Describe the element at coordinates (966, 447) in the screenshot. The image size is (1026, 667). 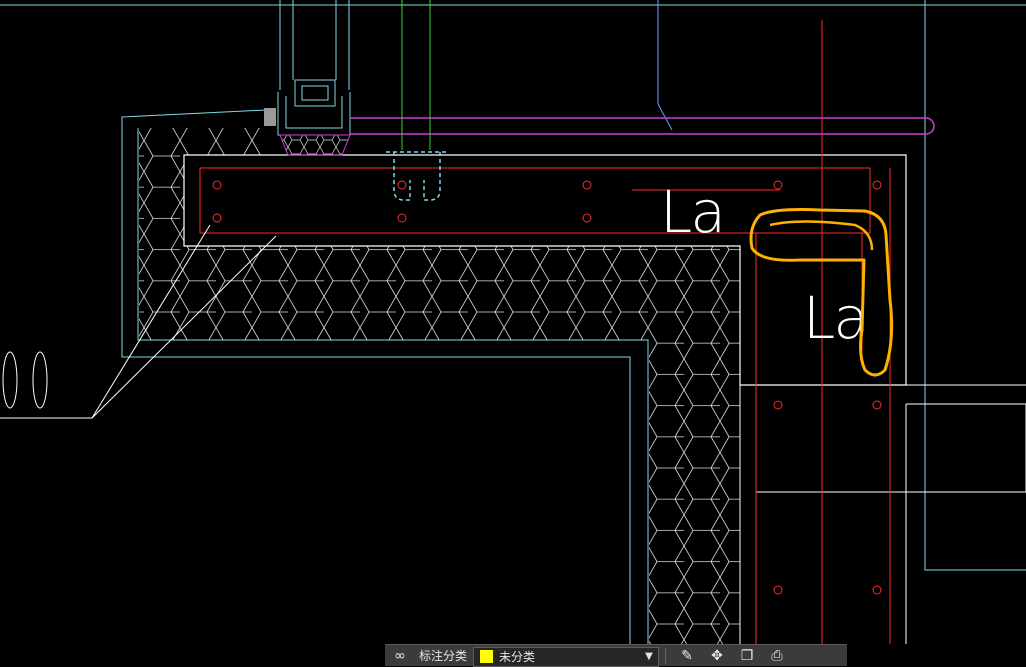
I see `column-outline-right` at that location.